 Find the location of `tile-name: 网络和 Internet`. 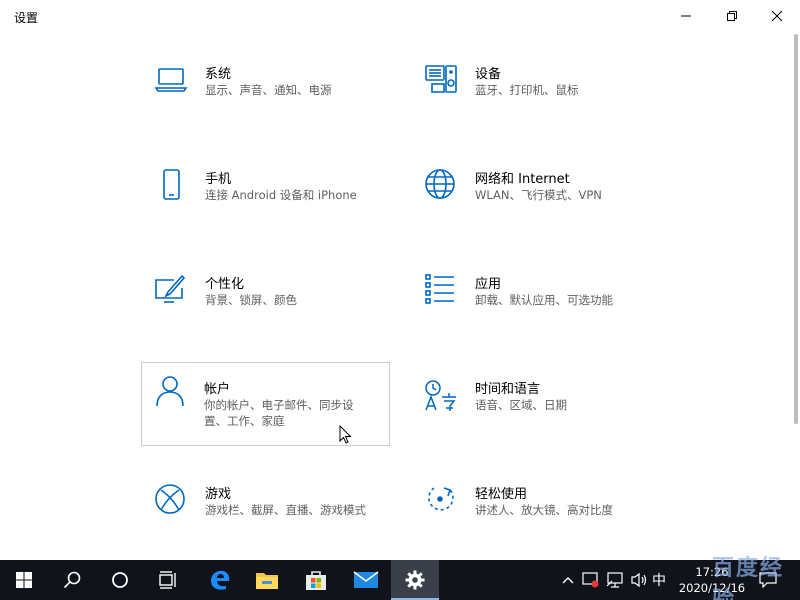

tile-name: 网络和 Internet is located at coordinates (522, 179).